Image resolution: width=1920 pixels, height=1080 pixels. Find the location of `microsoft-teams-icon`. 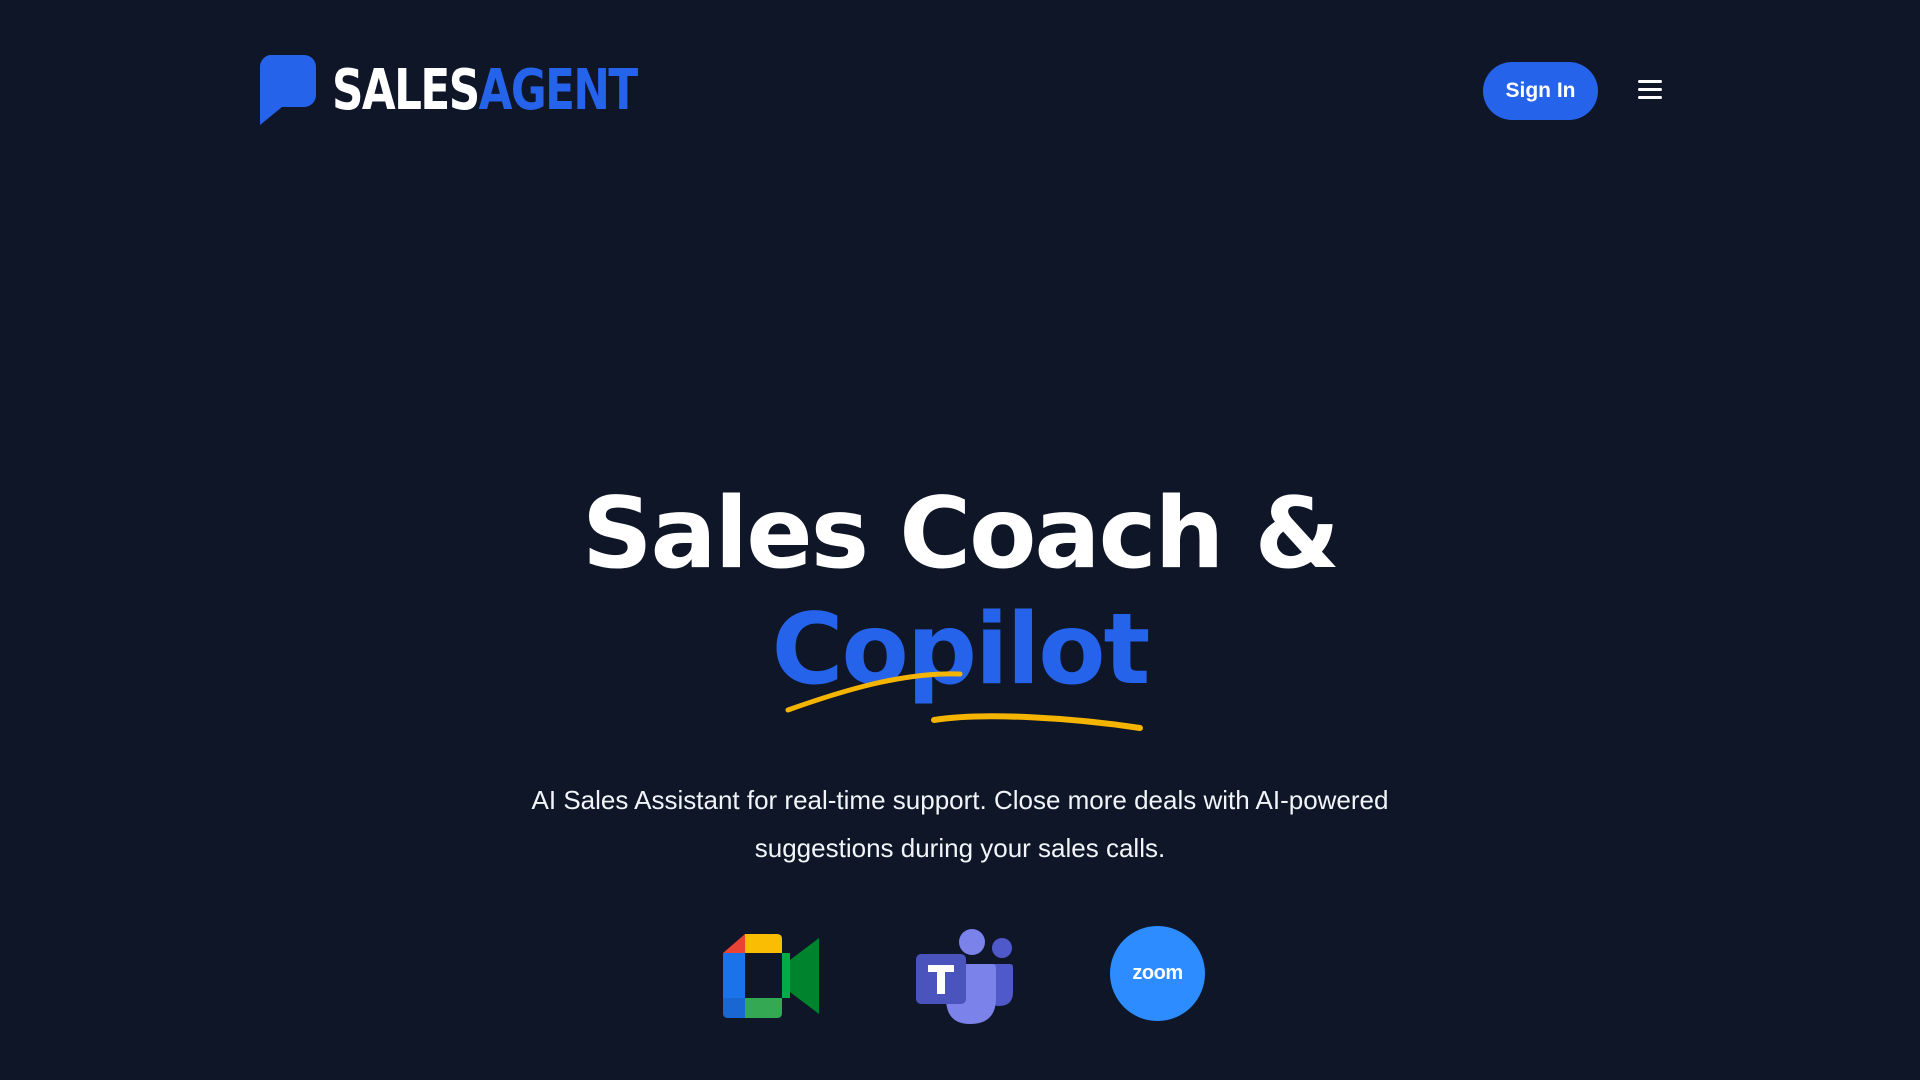

microsoft-teams-icon is located at coordinates (964, 976).